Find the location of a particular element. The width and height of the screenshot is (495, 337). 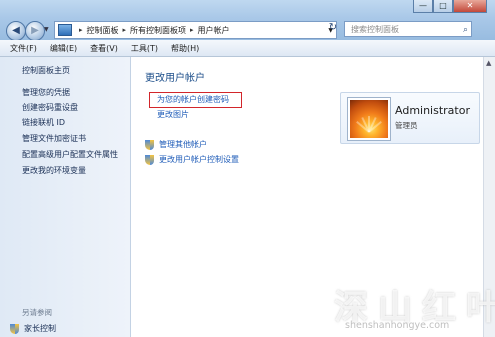

manage-other-accounts-label: 管理其他帐户 is located at coordinates (183, 144).